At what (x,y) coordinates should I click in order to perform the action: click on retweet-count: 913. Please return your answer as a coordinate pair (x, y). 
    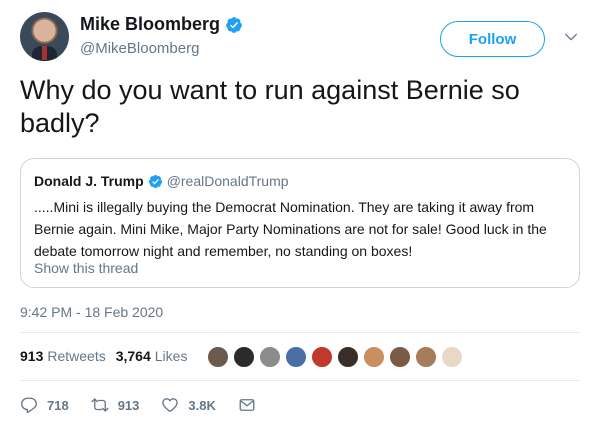
    Looking at the image, I should click on (128, 405).